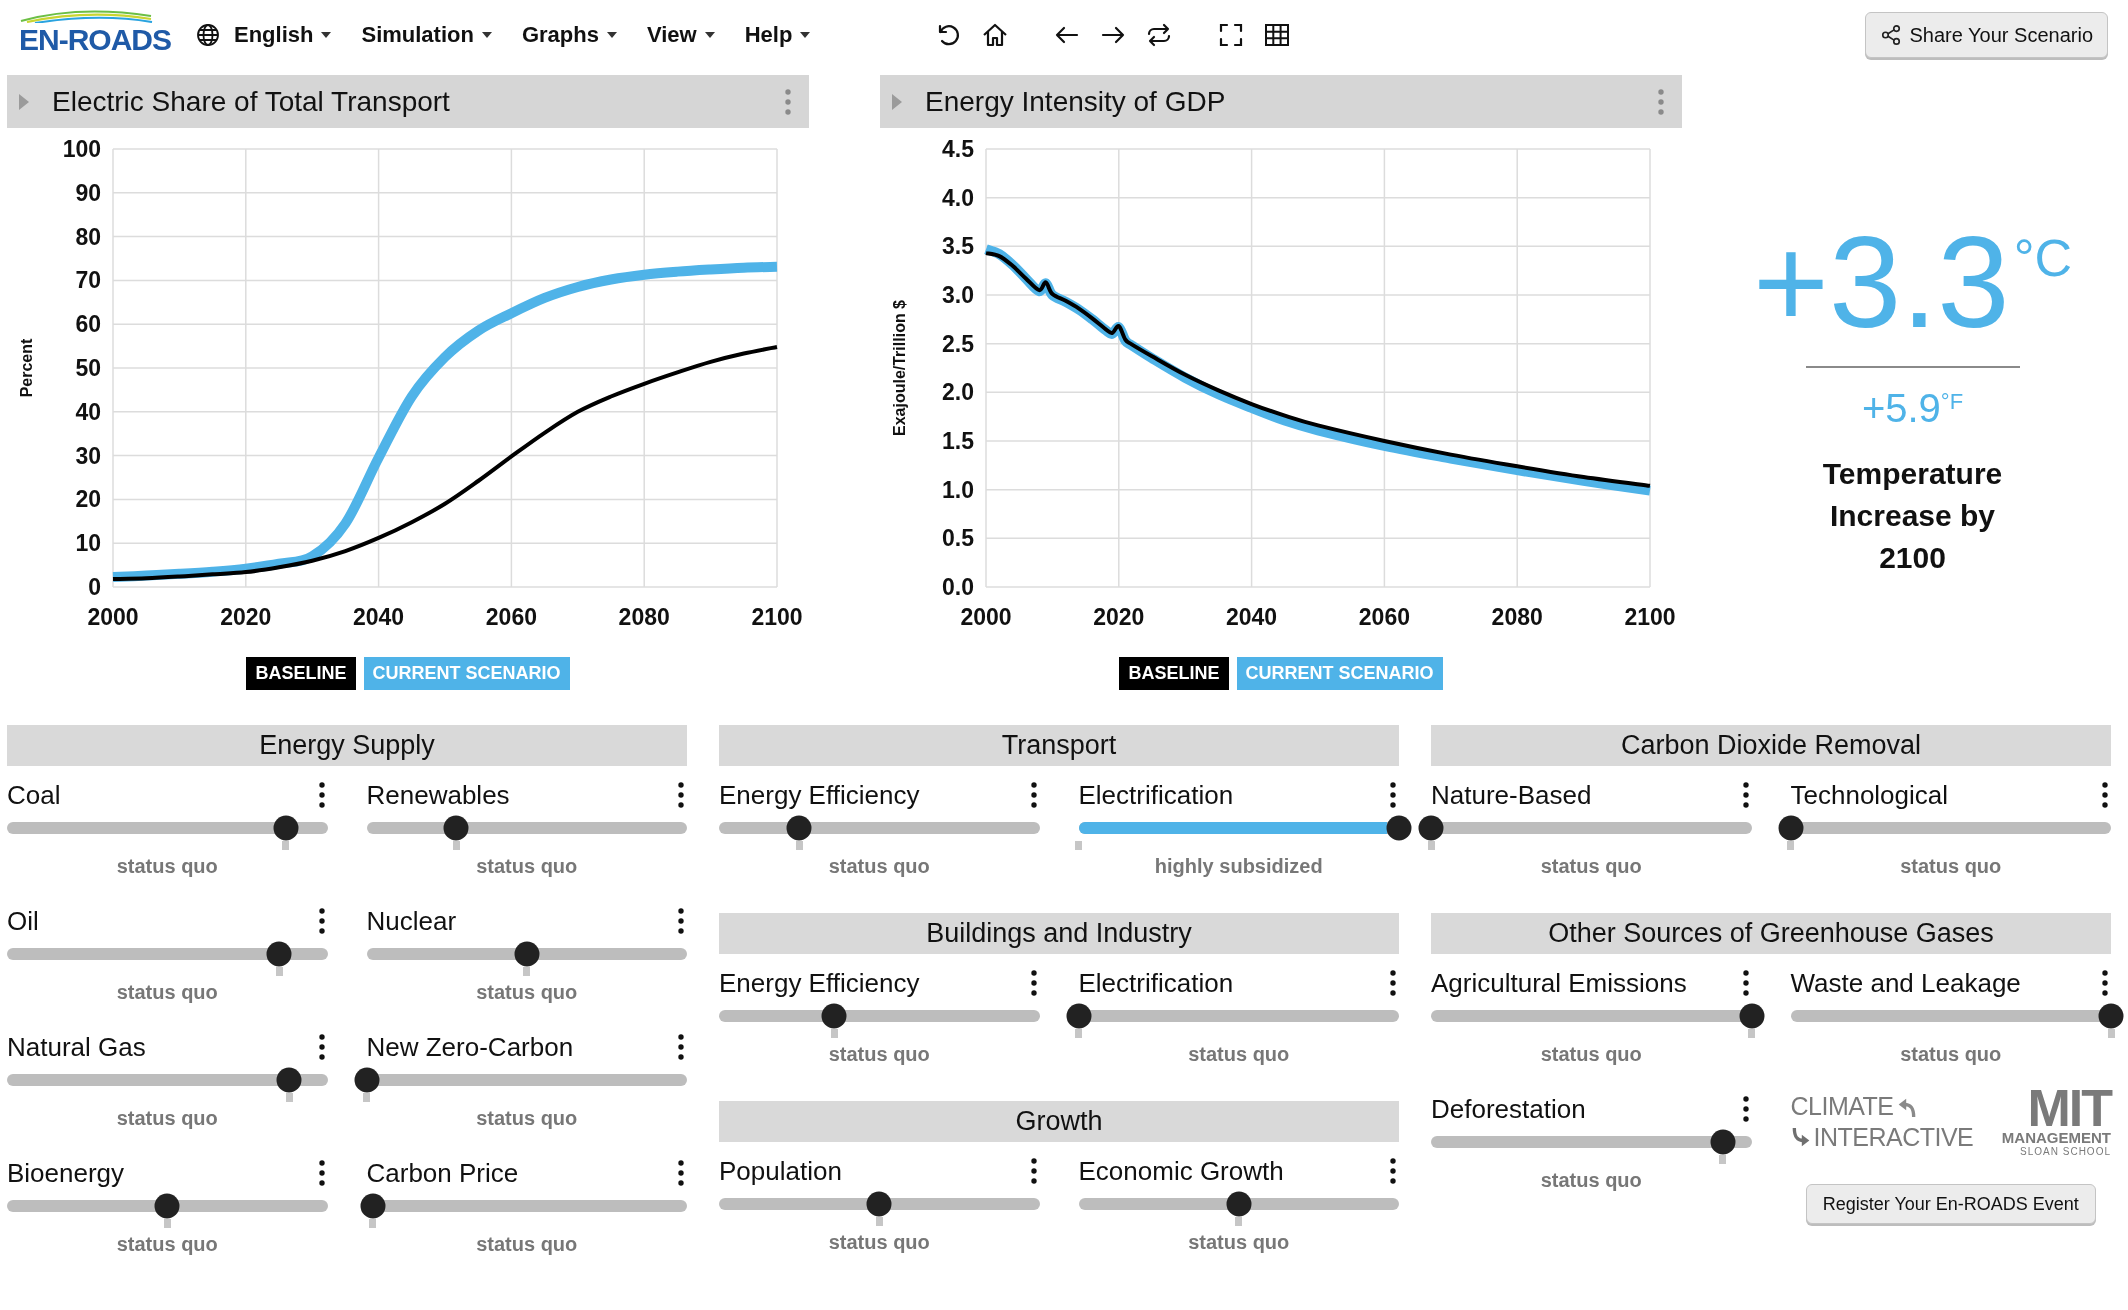 Image resolution: width=2128 pixels, height=1310 pixels. Describe the element at coordinates (958, 246) in the screenshot. I see `axis-tick-label: 3.5` at that location.